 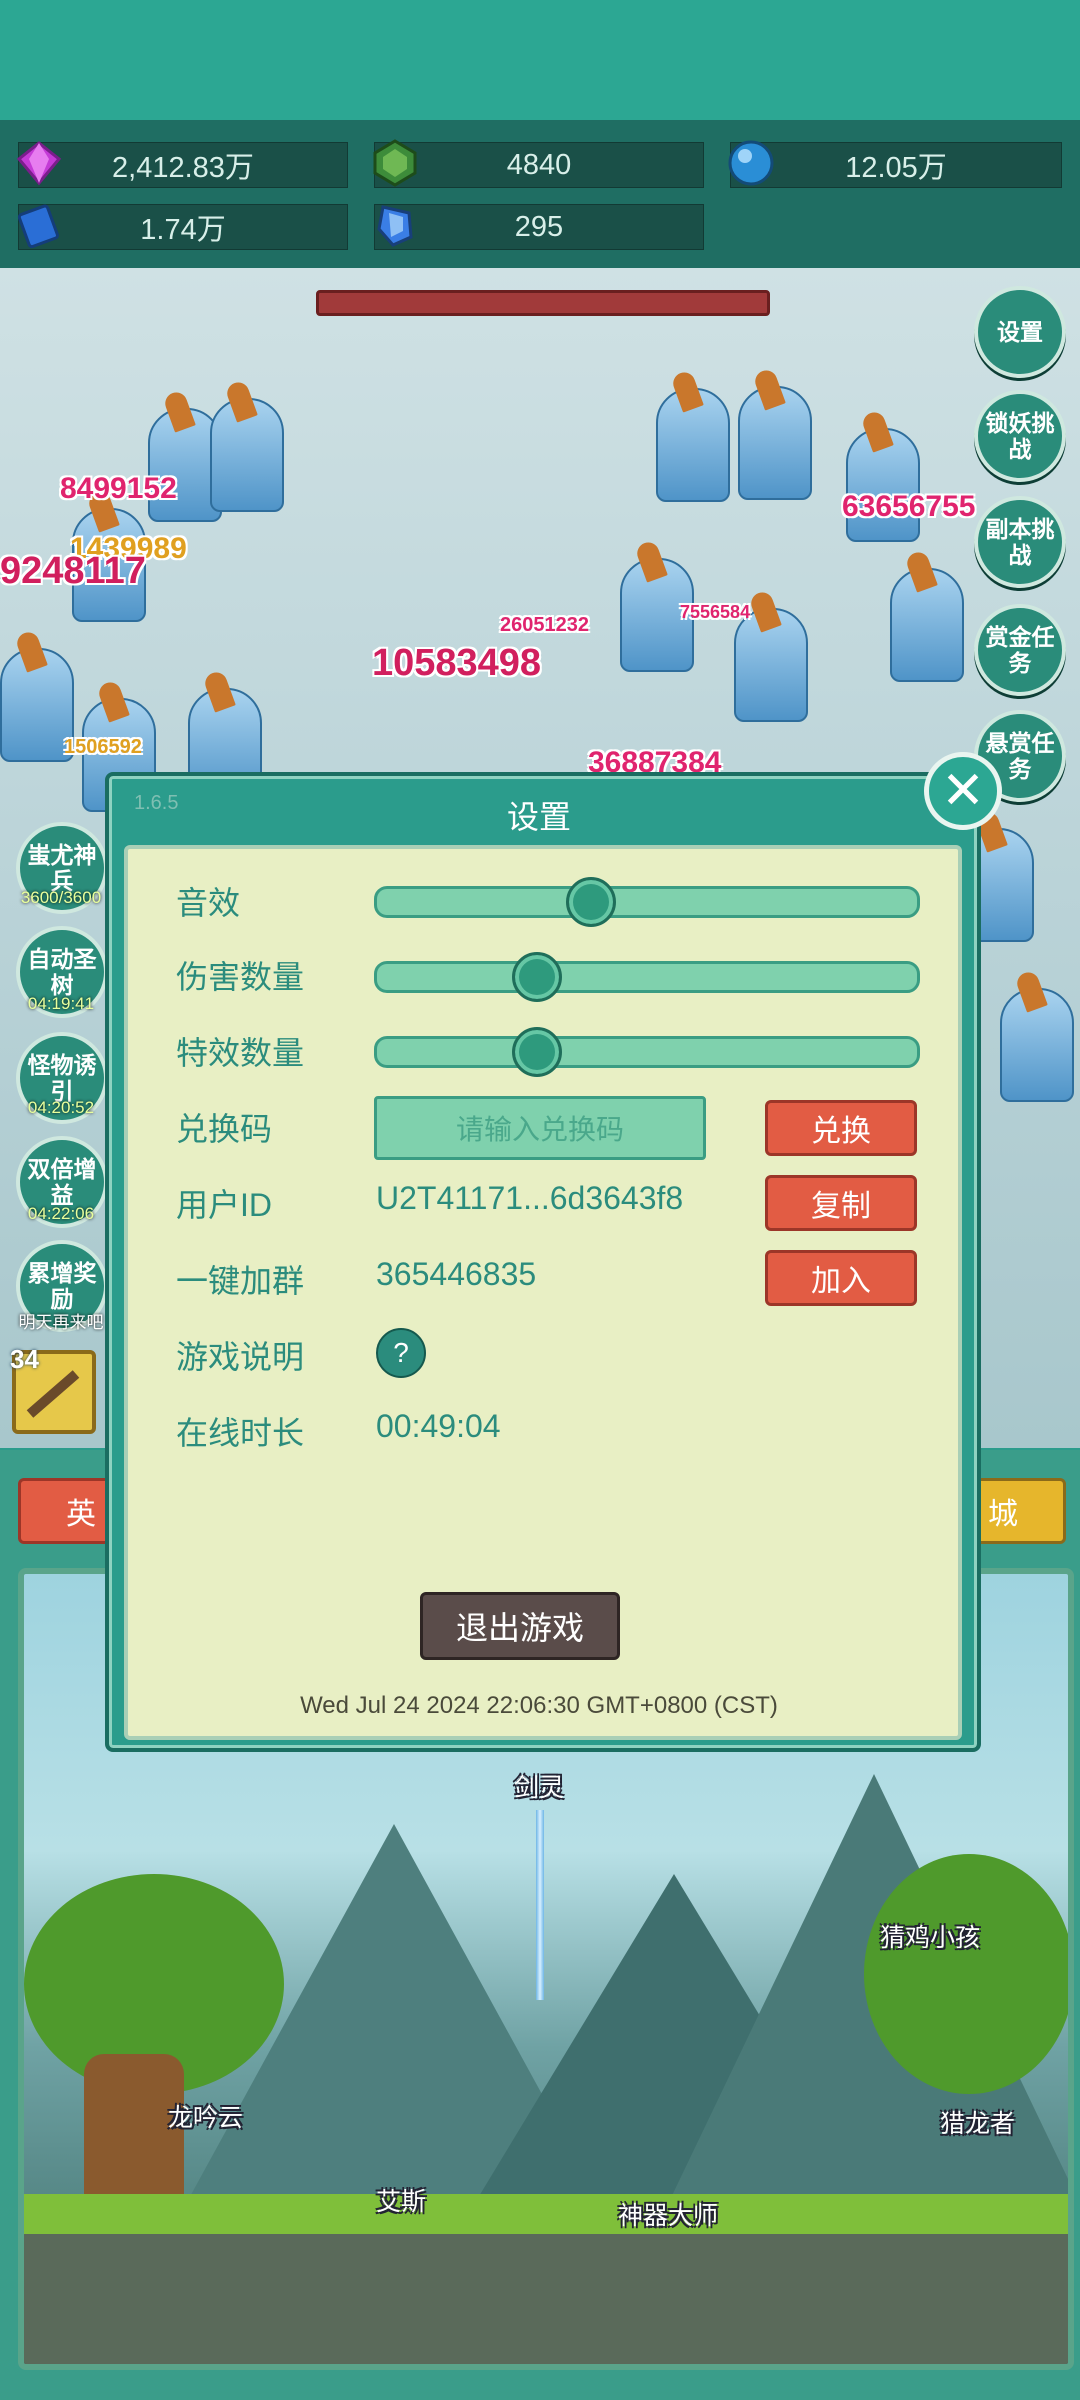 What do you see at coordinates (395, 226) in the screenshot?
I see `crystal-icon` at bounding box center [395, 226].